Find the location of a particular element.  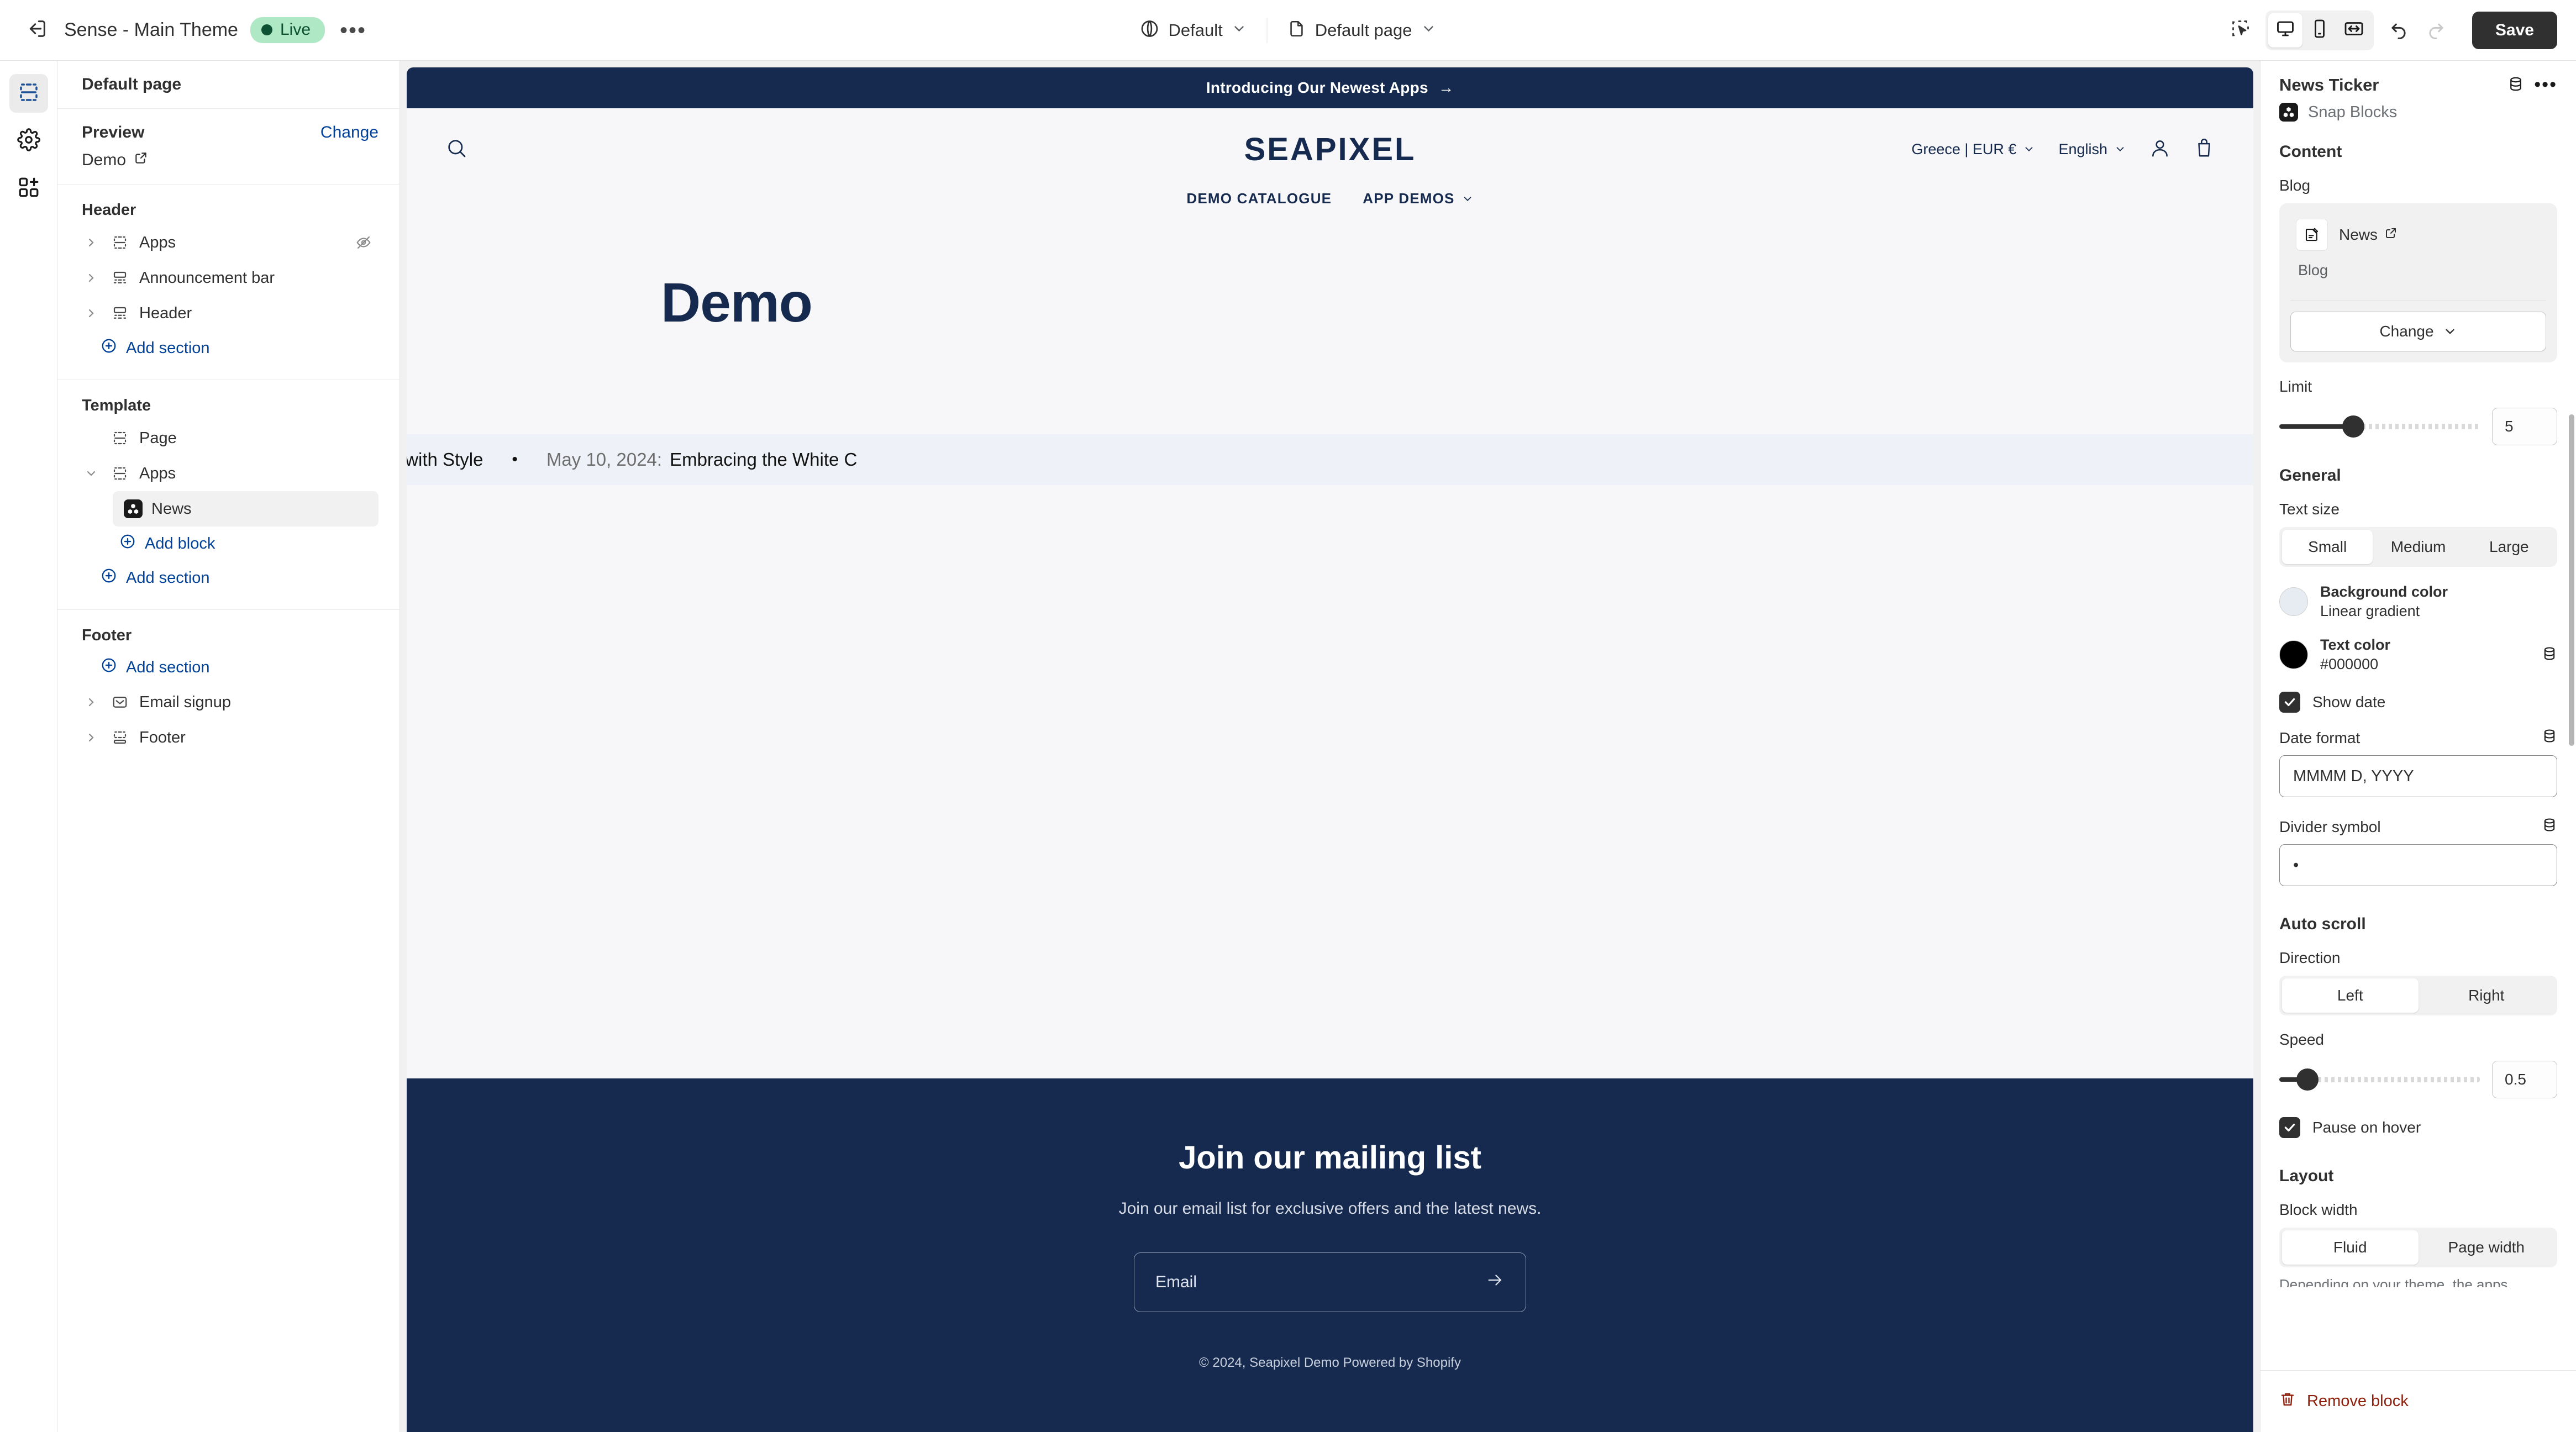

speed-slider-row: 0.5 is located at coordinates (2418, 1079).